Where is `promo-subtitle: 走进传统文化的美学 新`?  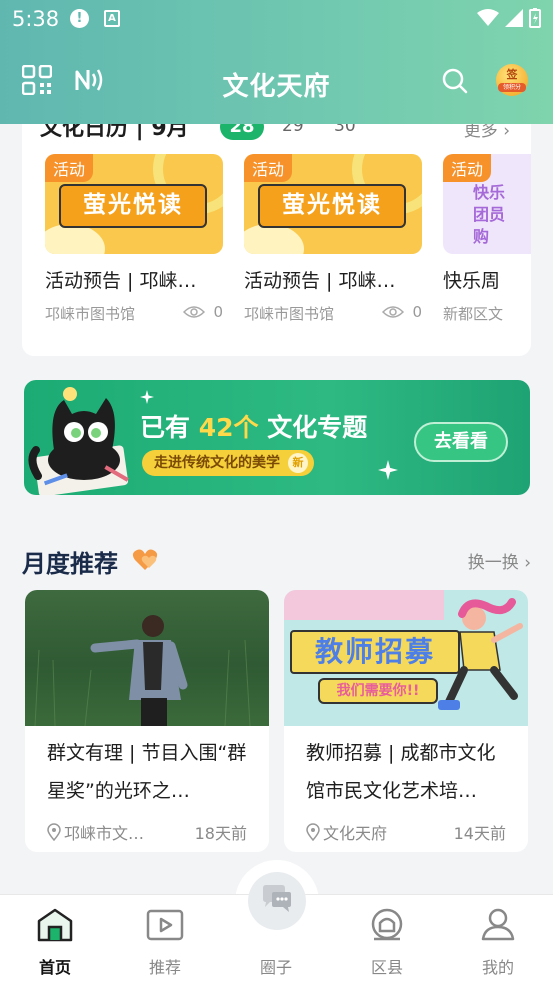 promo-subtitle: 走进传统文化的美学 新 is located at coordinates (228, 463).